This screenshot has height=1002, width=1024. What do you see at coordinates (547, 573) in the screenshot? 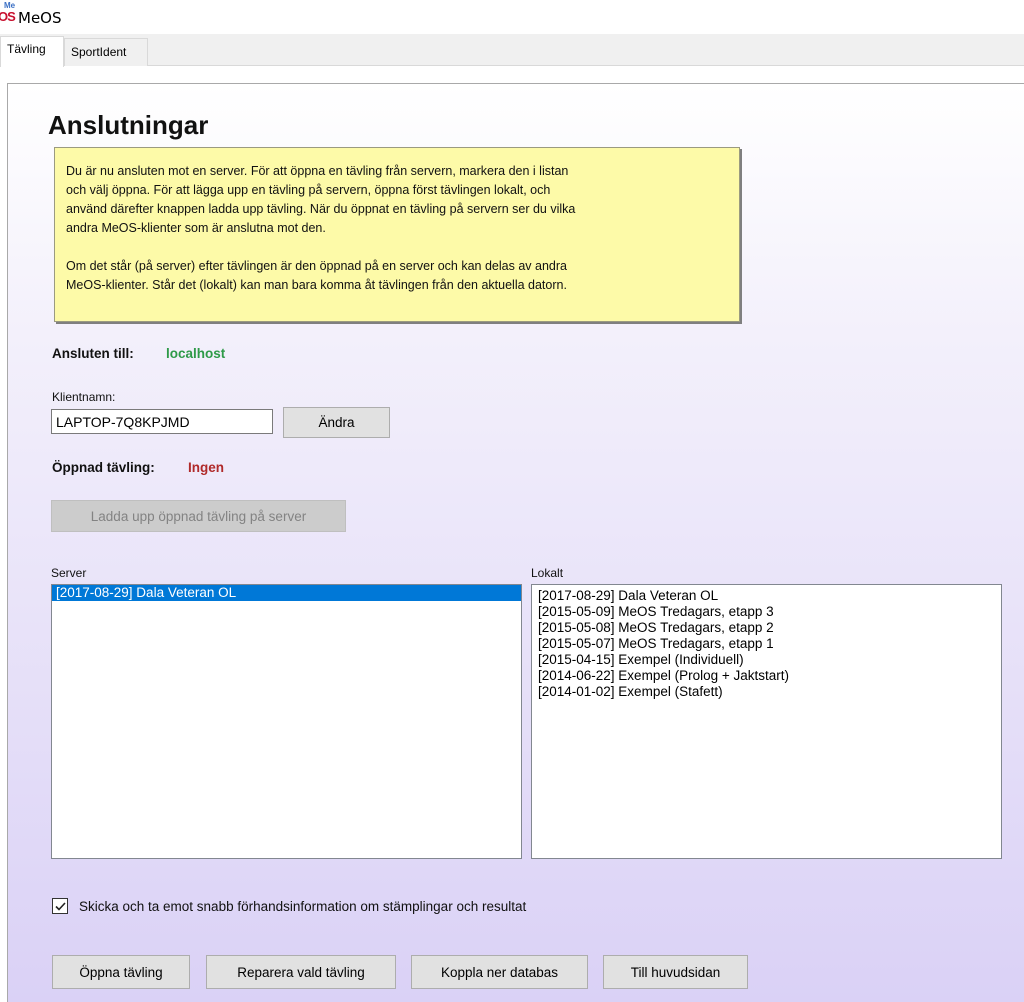
I see `local-list-label: Lokalt` at bounding box center [547, 573].